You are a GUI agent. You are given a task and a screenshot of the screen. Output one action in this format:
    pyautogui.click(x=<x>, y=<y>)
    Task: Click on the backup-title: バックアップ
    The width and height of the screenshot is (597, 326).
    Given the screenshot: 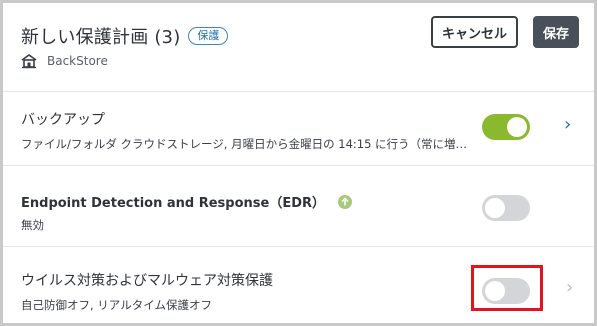 What is the action you would take?
    pyautogui.click(x=63, y=120)
    